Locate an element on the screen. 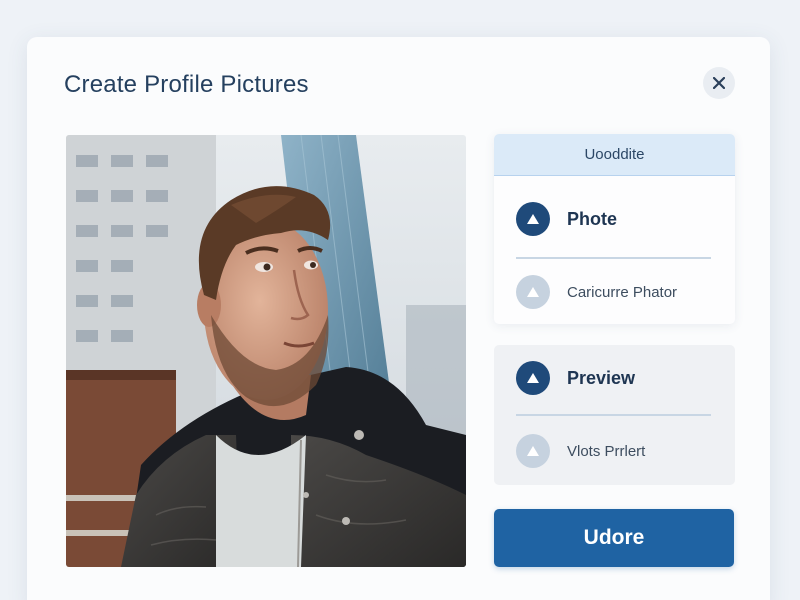 The image size is (800, 600). upload-option-capture-photo: Caricurre Phator is located at coordinates (596, 292).